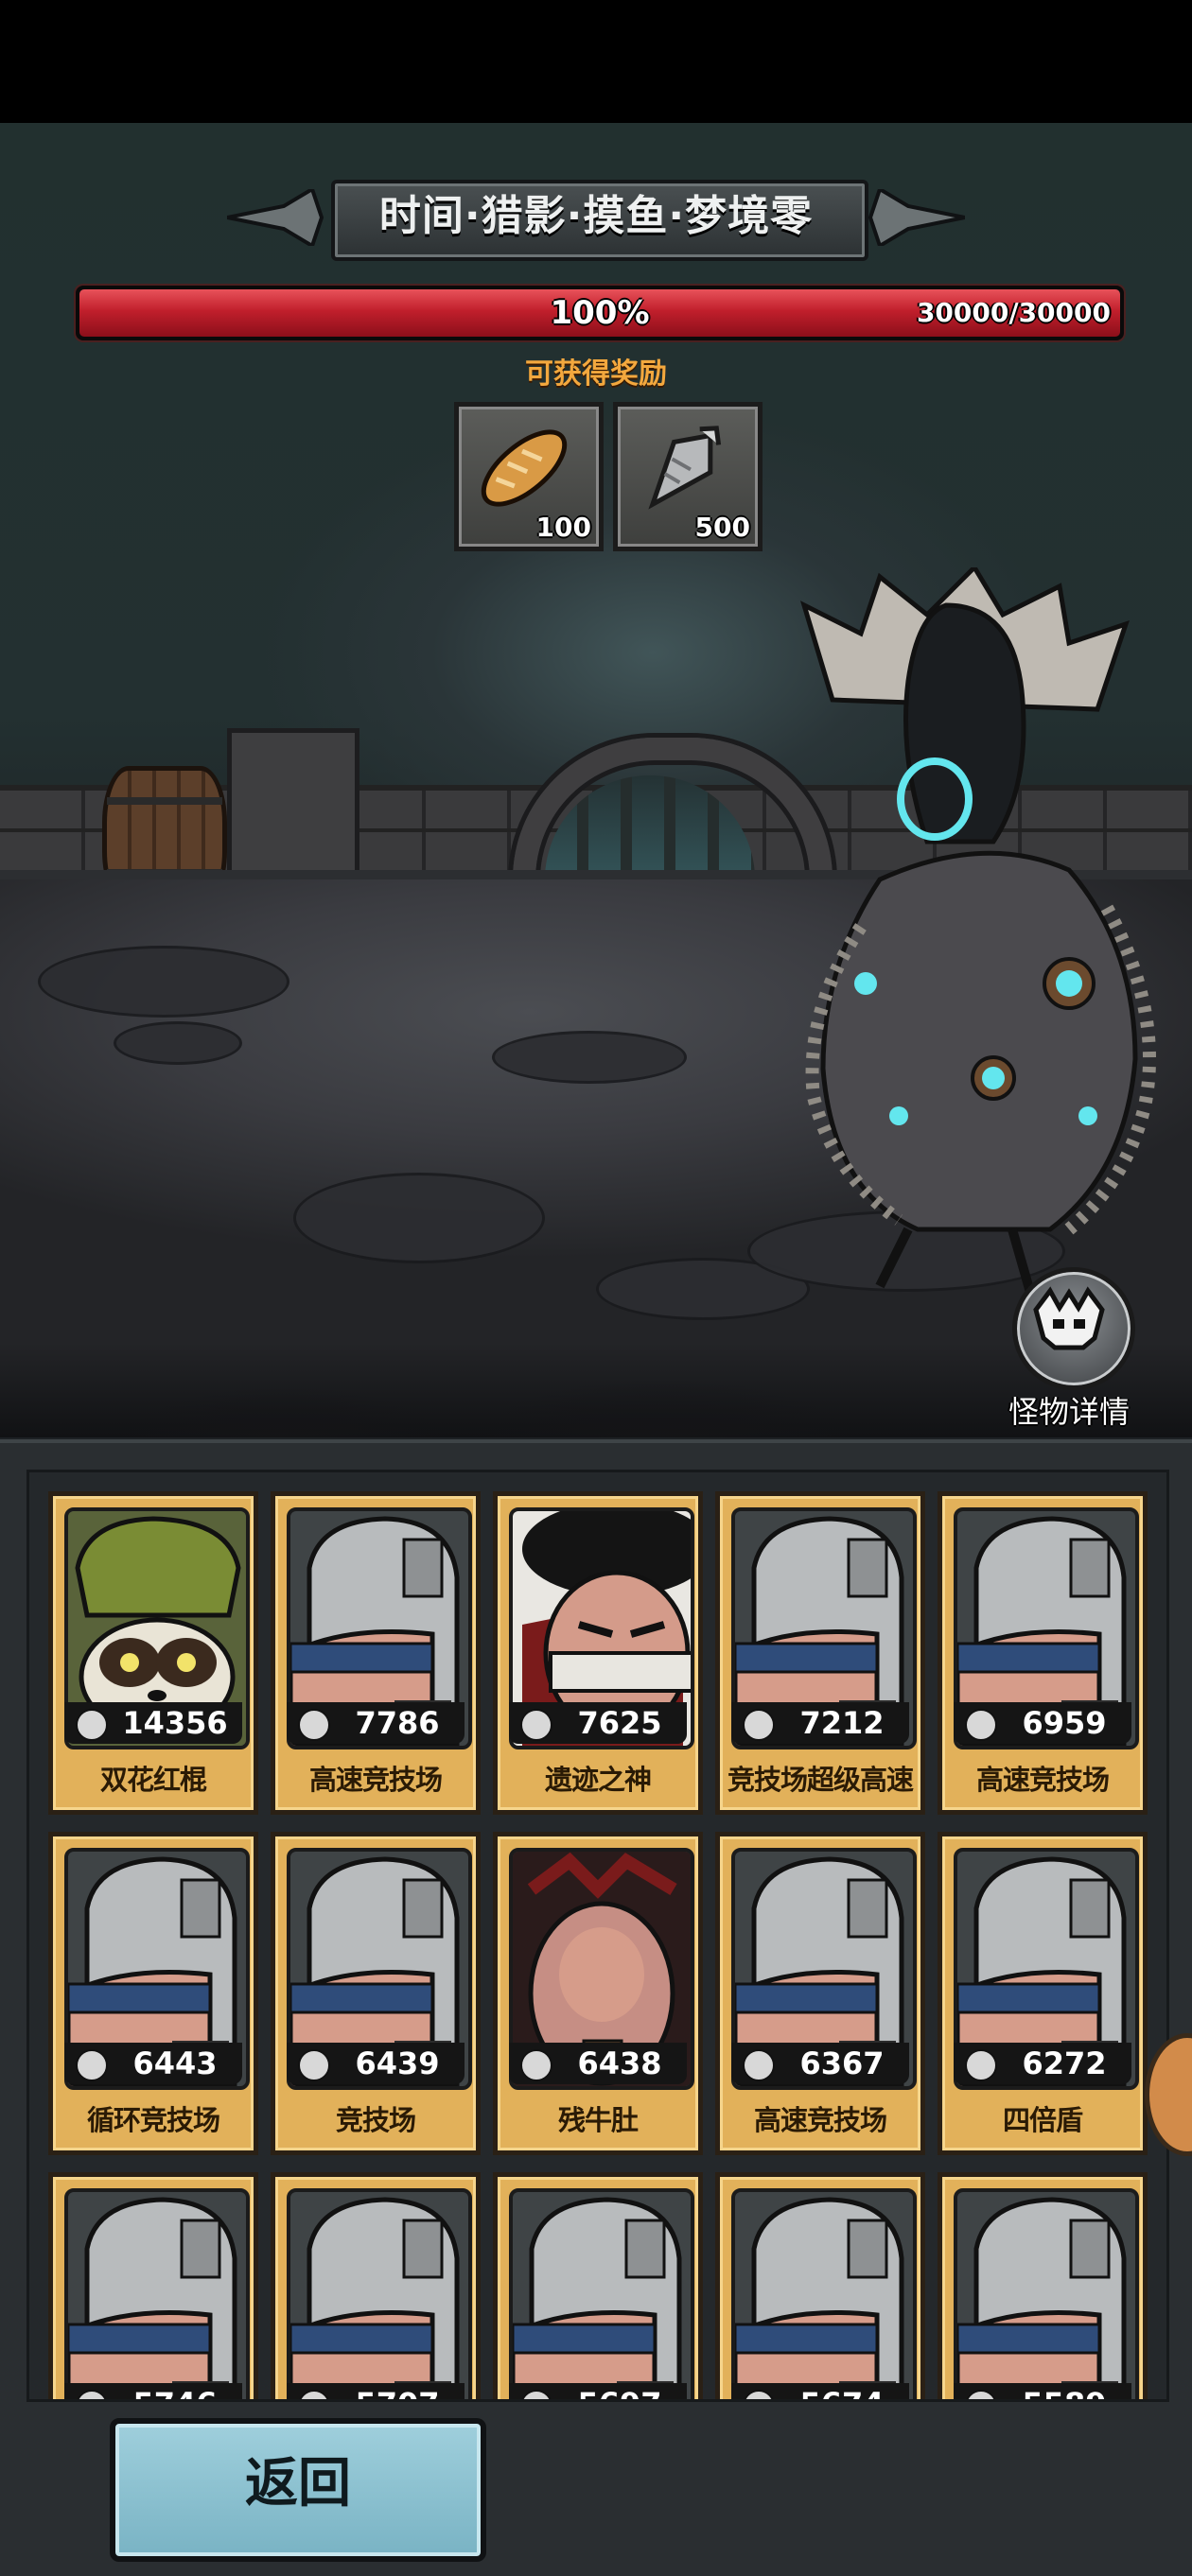 The height and width of the screenshot is (2576, 1192). I want to click on hero-name: 双花红棍, so click(153, 1780).